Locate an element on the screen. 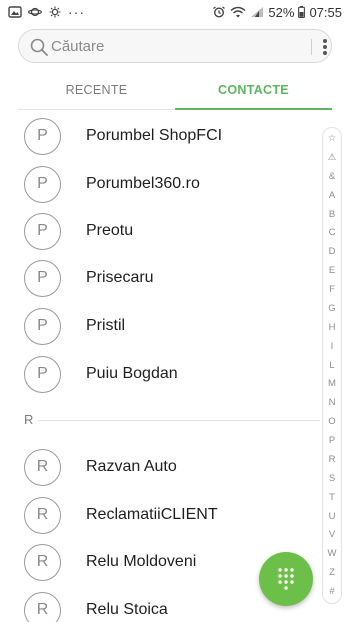  index-letter: R is located at coordinates (332, 459).